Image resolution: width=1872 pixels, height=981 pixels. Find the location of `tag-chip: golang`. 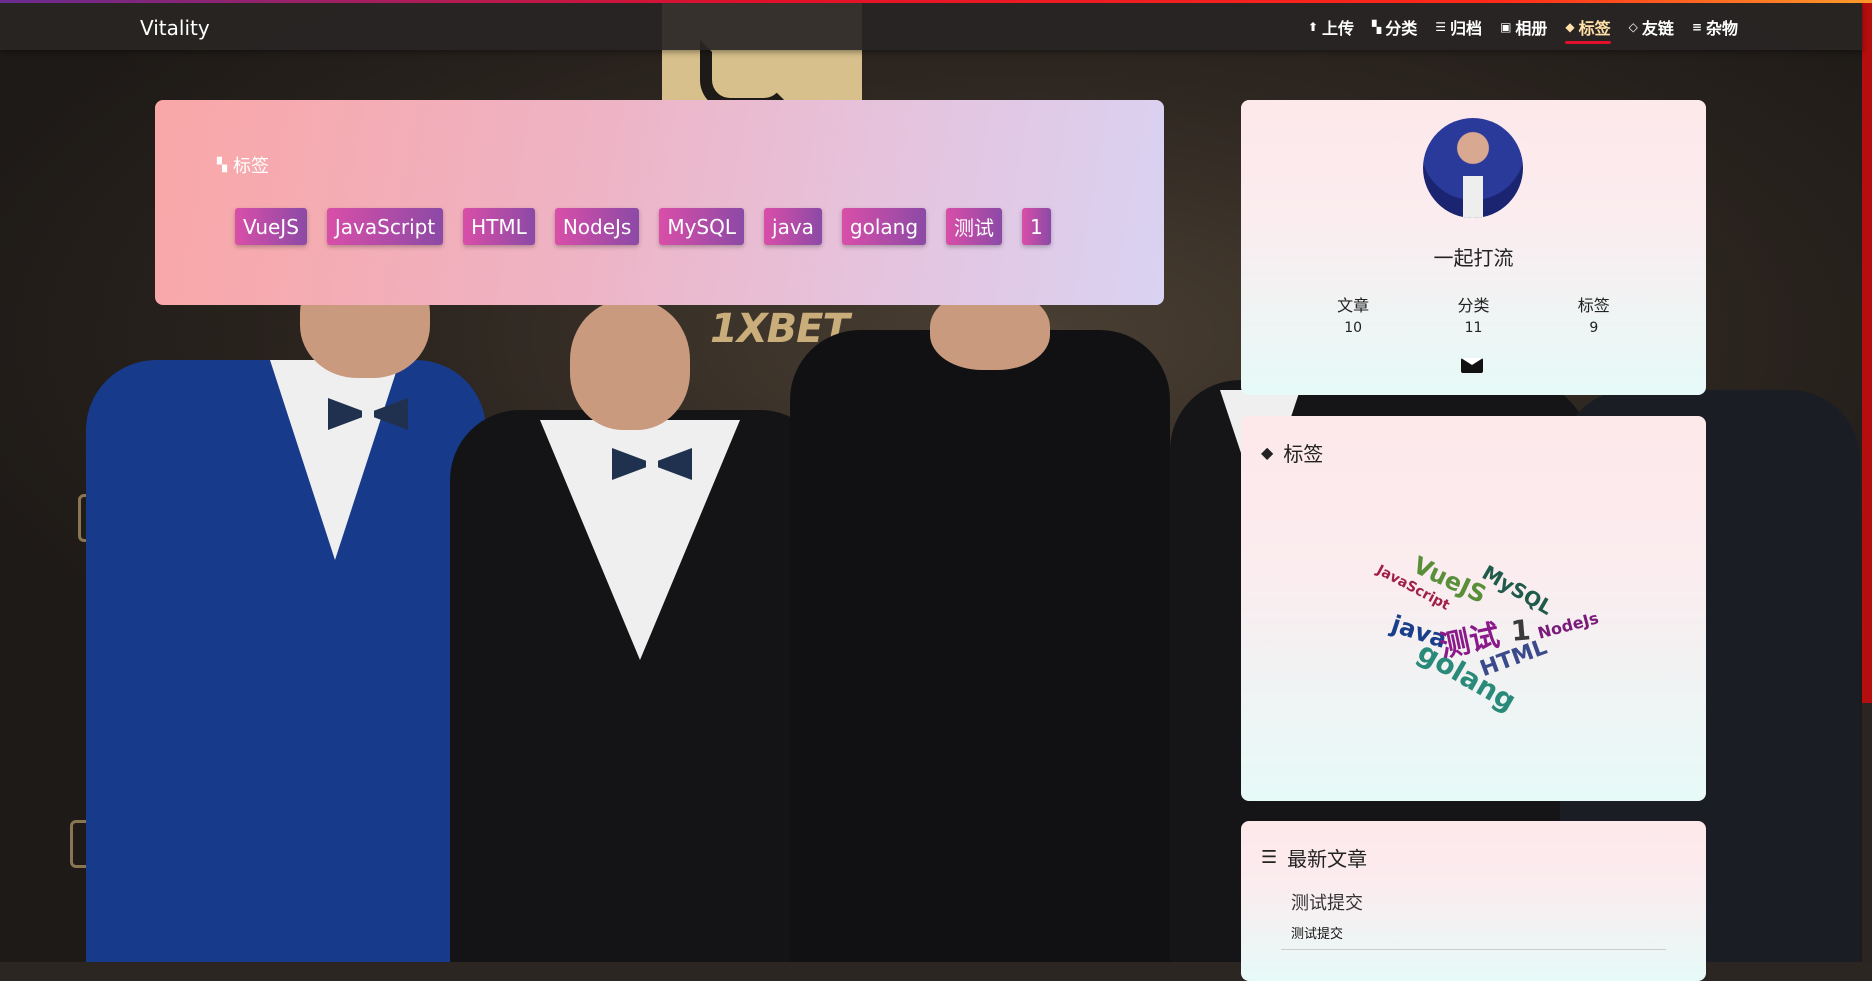

tag-chip: golang is located at coordinates (884, 226).